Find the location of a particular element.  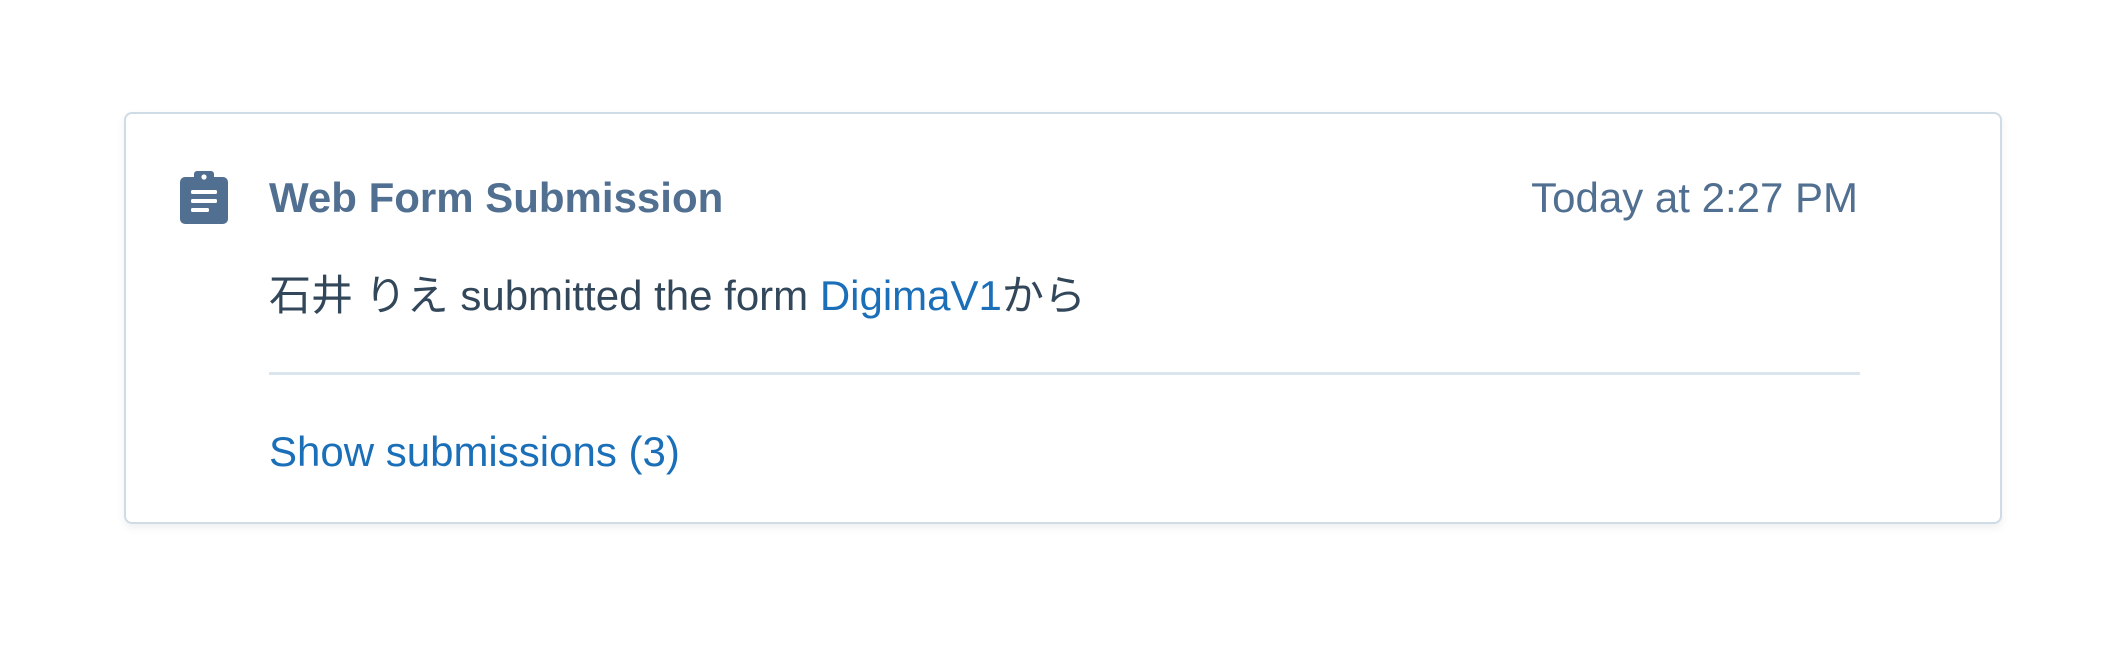

activity-title: Web Form Submission is located at coordinates (496, 197).